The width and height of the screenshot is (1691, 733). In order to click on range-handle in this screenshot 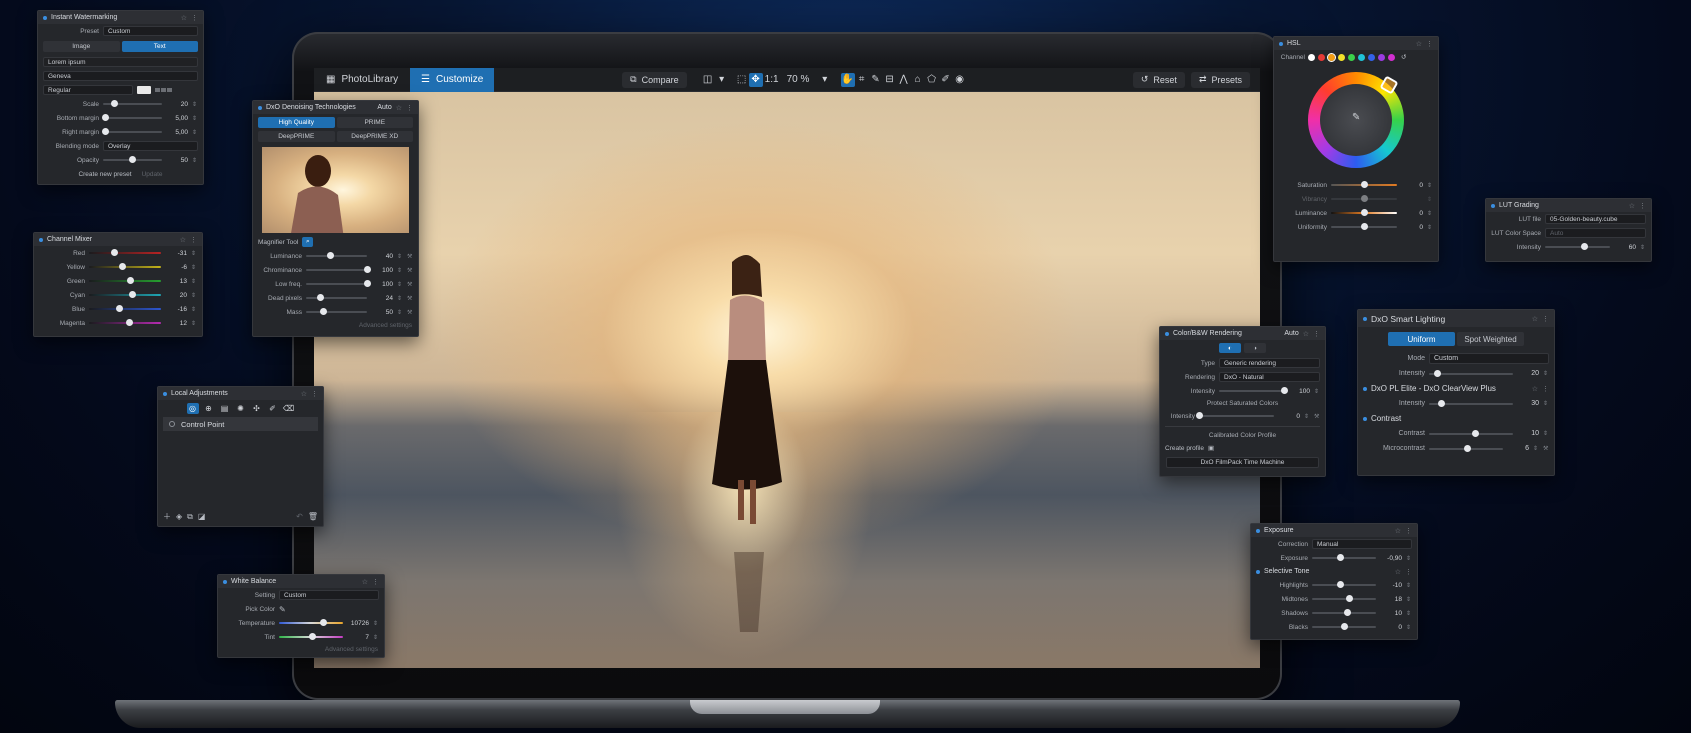, I will do `click(1389, 85)`.